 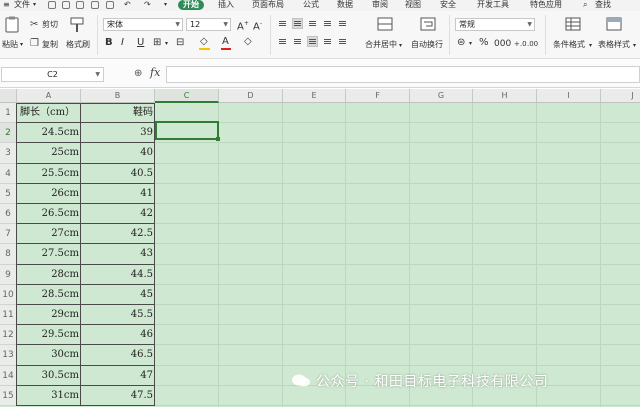 What do you see at coordinates (8, 355) in the screenshot?
I see `row-header-13: 13` at bounding box center [8, 355].